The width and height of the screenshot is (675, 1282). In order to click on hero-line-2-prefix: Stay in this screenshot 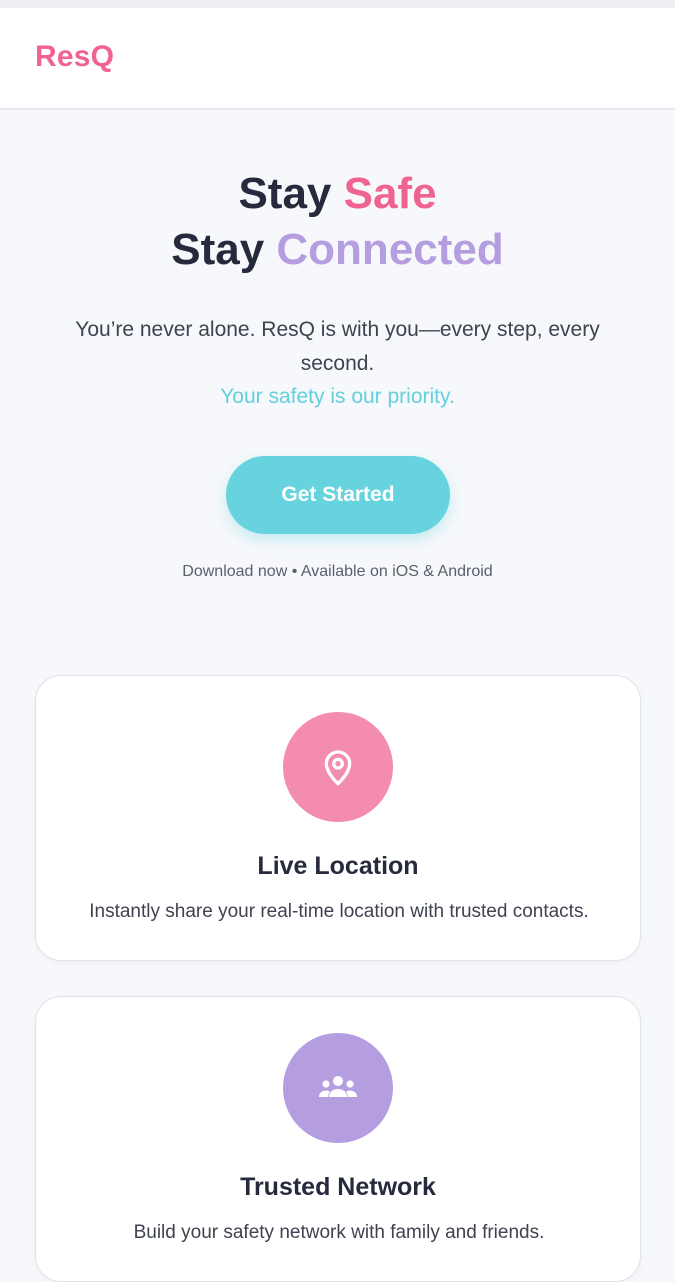, I will do `click(224, 249)`.